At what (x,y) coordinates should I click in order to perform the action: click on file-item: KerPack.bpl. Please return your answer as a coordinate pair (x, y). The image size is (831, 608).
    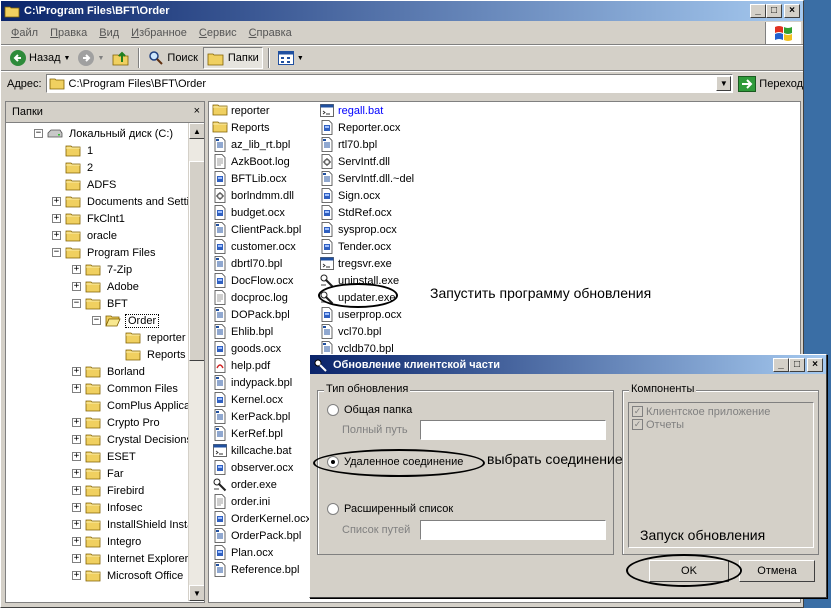
    Looking at the image, I should click on (261, 416).